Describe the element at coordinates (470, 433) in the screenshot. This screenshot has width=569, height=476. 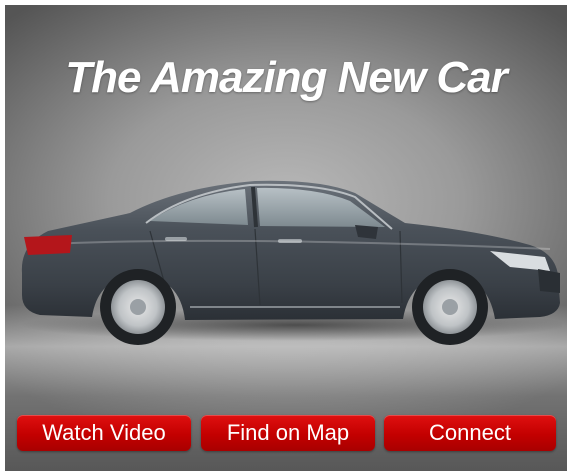
I see `connect-button: Connect` at that location.